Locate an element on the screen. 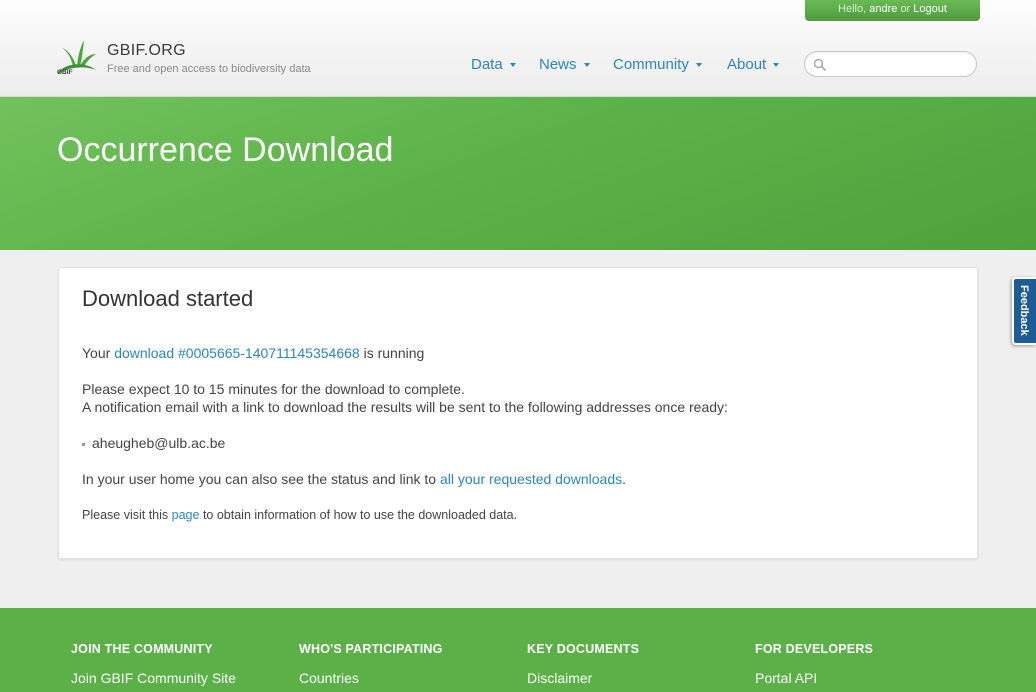 Image resolution: width=1036 pixels, height=692 pixels. line-text: Your is located at coordinates (96, 353).